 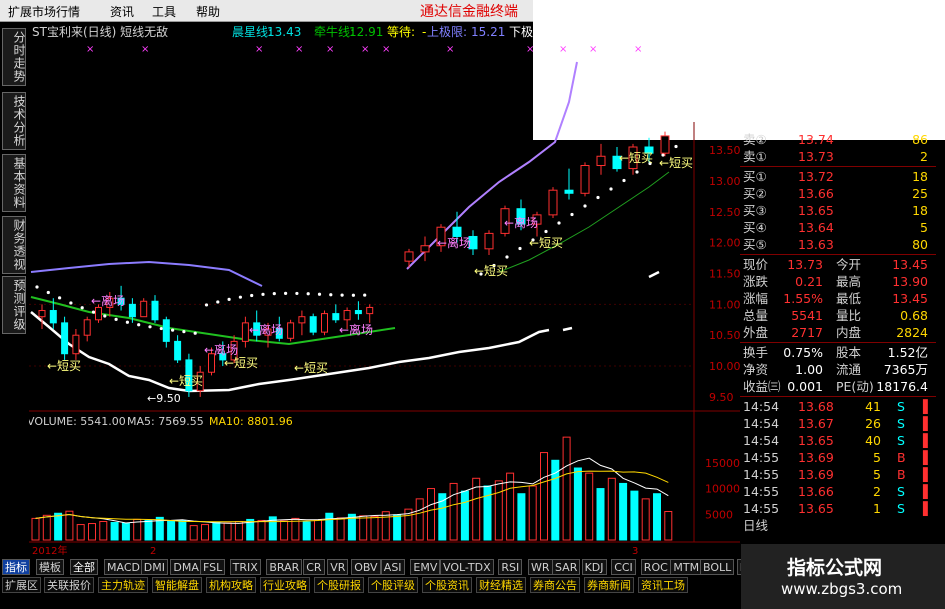 I want to click on tab-intraday: 分时走势, so click(x=14, y=57).